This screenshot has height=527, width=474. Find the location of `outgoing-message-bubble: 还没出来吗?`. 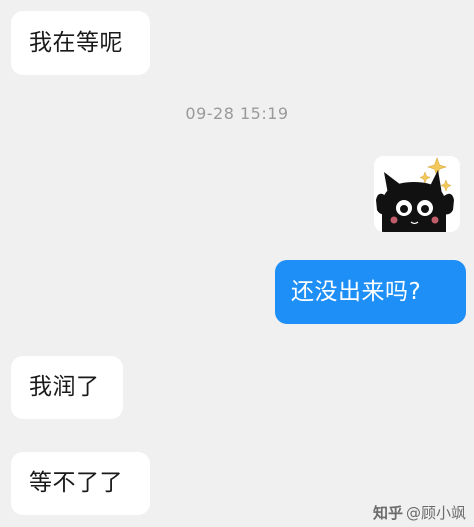

outgoing-message-bubble: 还没出来吗? is located at coordinates (370, 292).